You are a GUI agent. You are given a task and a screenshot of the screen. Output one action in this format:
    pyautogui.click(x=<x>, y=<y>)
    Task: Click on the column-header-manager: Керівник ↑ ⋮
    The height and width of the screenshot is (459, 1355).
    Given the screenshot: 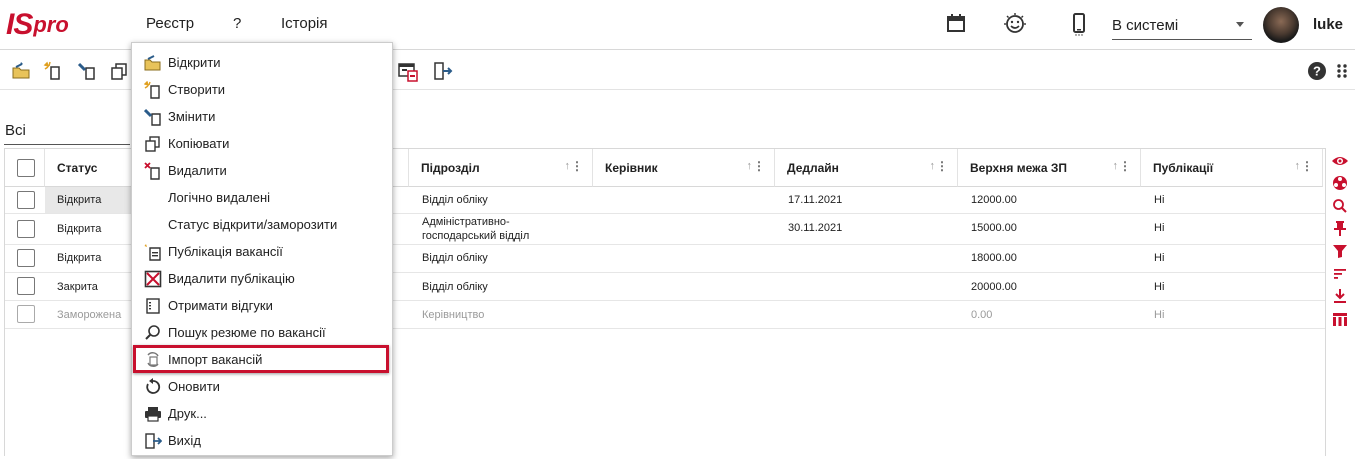 What is the action you would take?
    pyautogui.click(x=684, y=168)
    